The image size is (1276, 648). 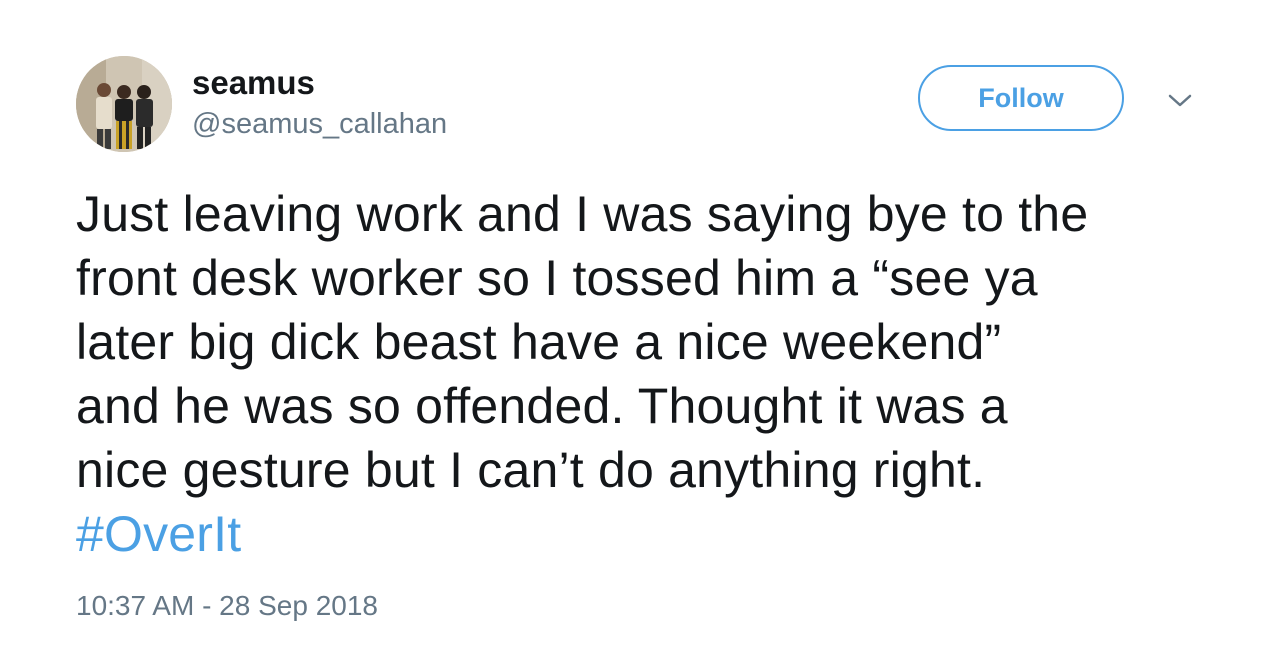 I want to click on tweet-text-line: and he was so offended. Thought it was a, so click(x=542, y=406).